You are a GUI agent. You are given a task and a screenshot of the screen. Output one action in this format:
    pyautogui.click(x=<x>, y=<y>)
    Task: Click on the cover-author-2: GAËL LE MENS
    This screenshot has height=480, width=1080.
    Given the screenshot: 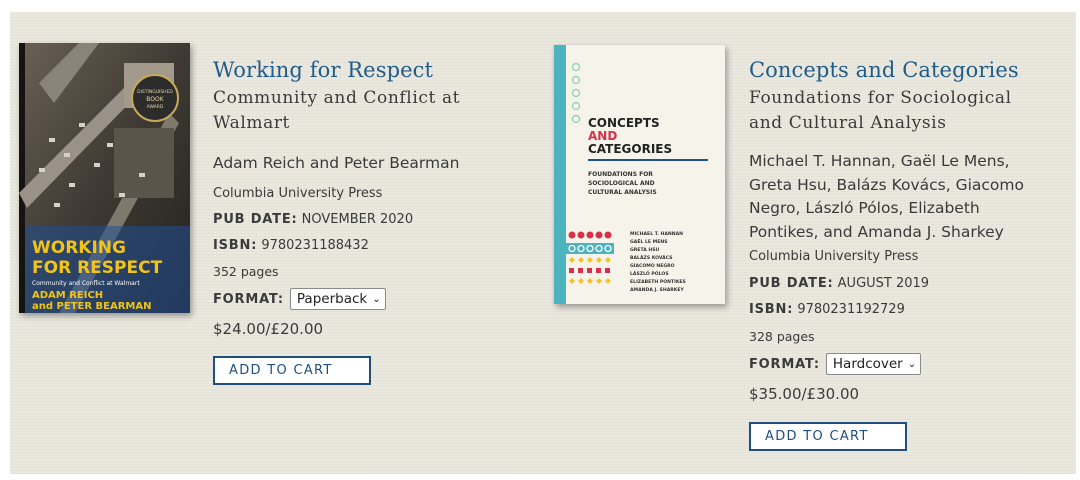 What is the action you would take?
    pyautogui.click(x=649, y=241)
    